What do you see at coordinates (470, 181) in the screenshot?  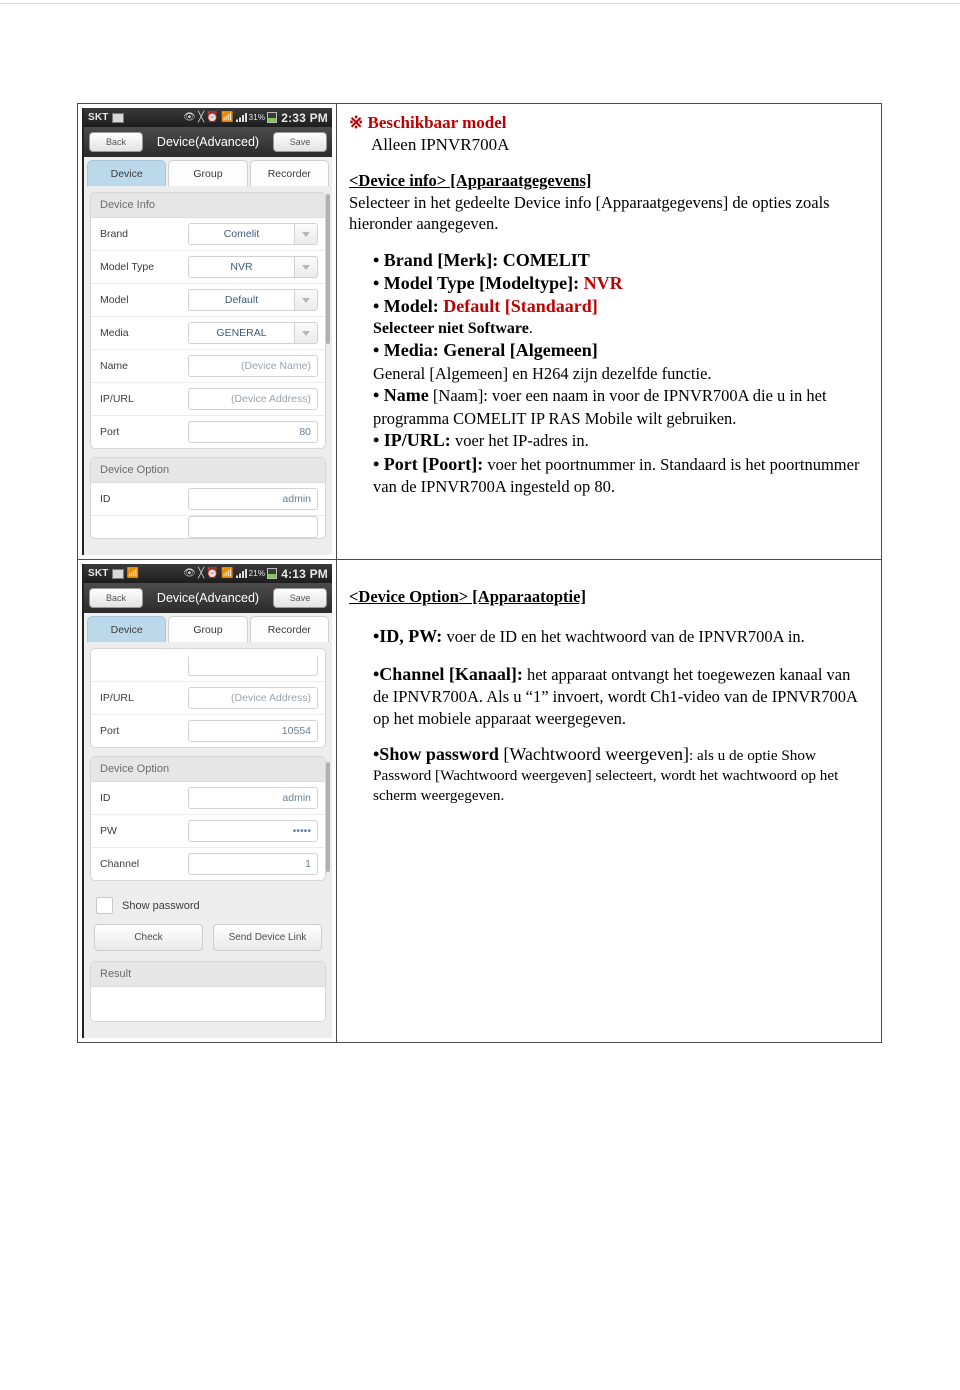 I see `device-info-section-title: <Device info> [Apparaatgegevens]` at bounding box center [470, 181].